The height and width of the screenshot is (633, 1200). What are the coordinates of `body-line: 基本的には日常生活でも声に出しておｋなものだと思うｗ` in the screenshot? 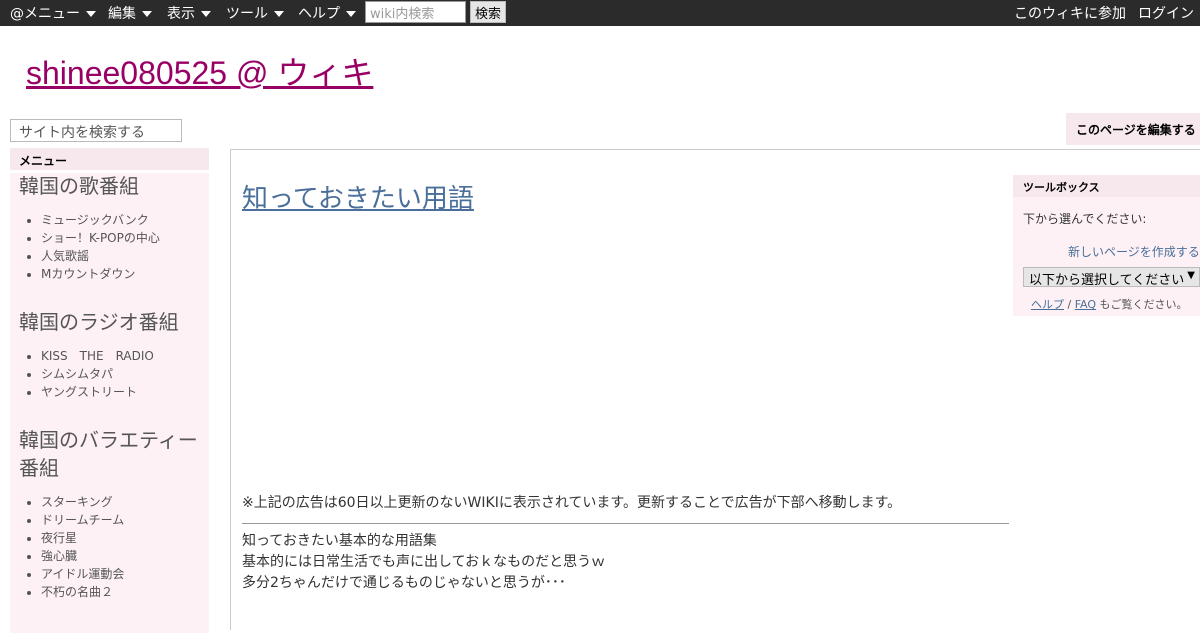 It's located at (424, 562).